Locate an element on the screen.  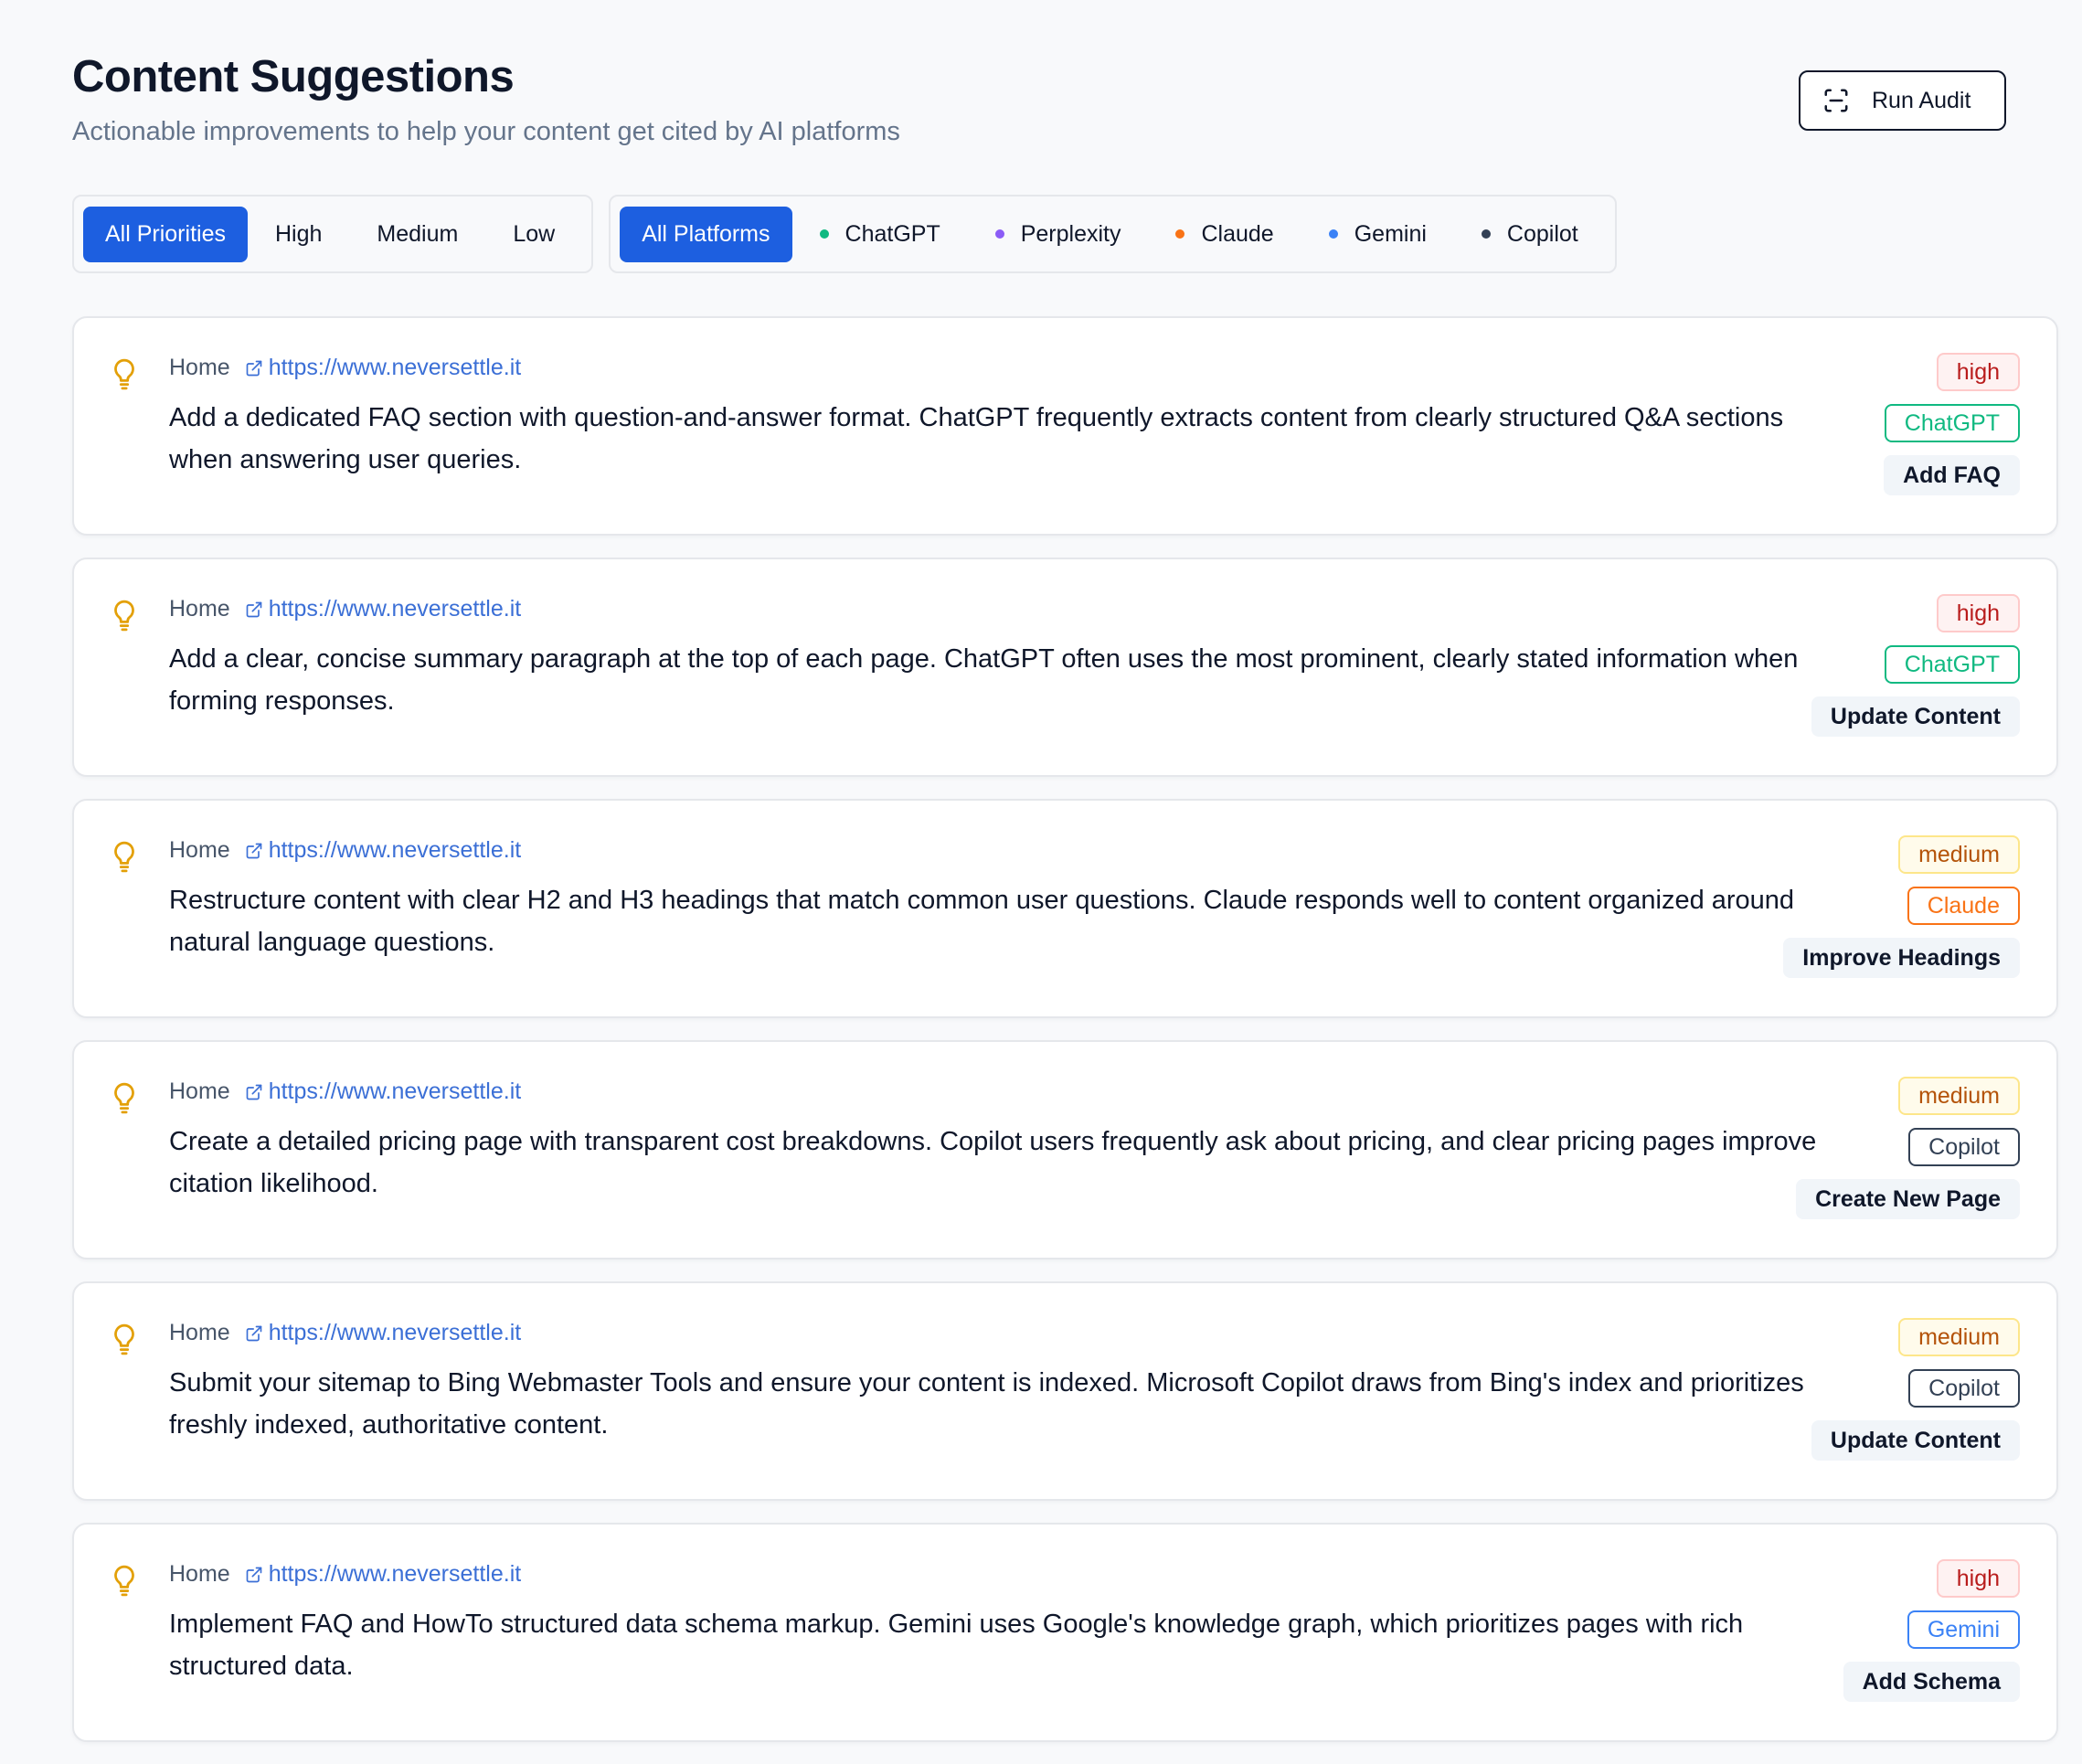
platform-filter-perplexity: Perplexity is located at coordinates (1058, 234).